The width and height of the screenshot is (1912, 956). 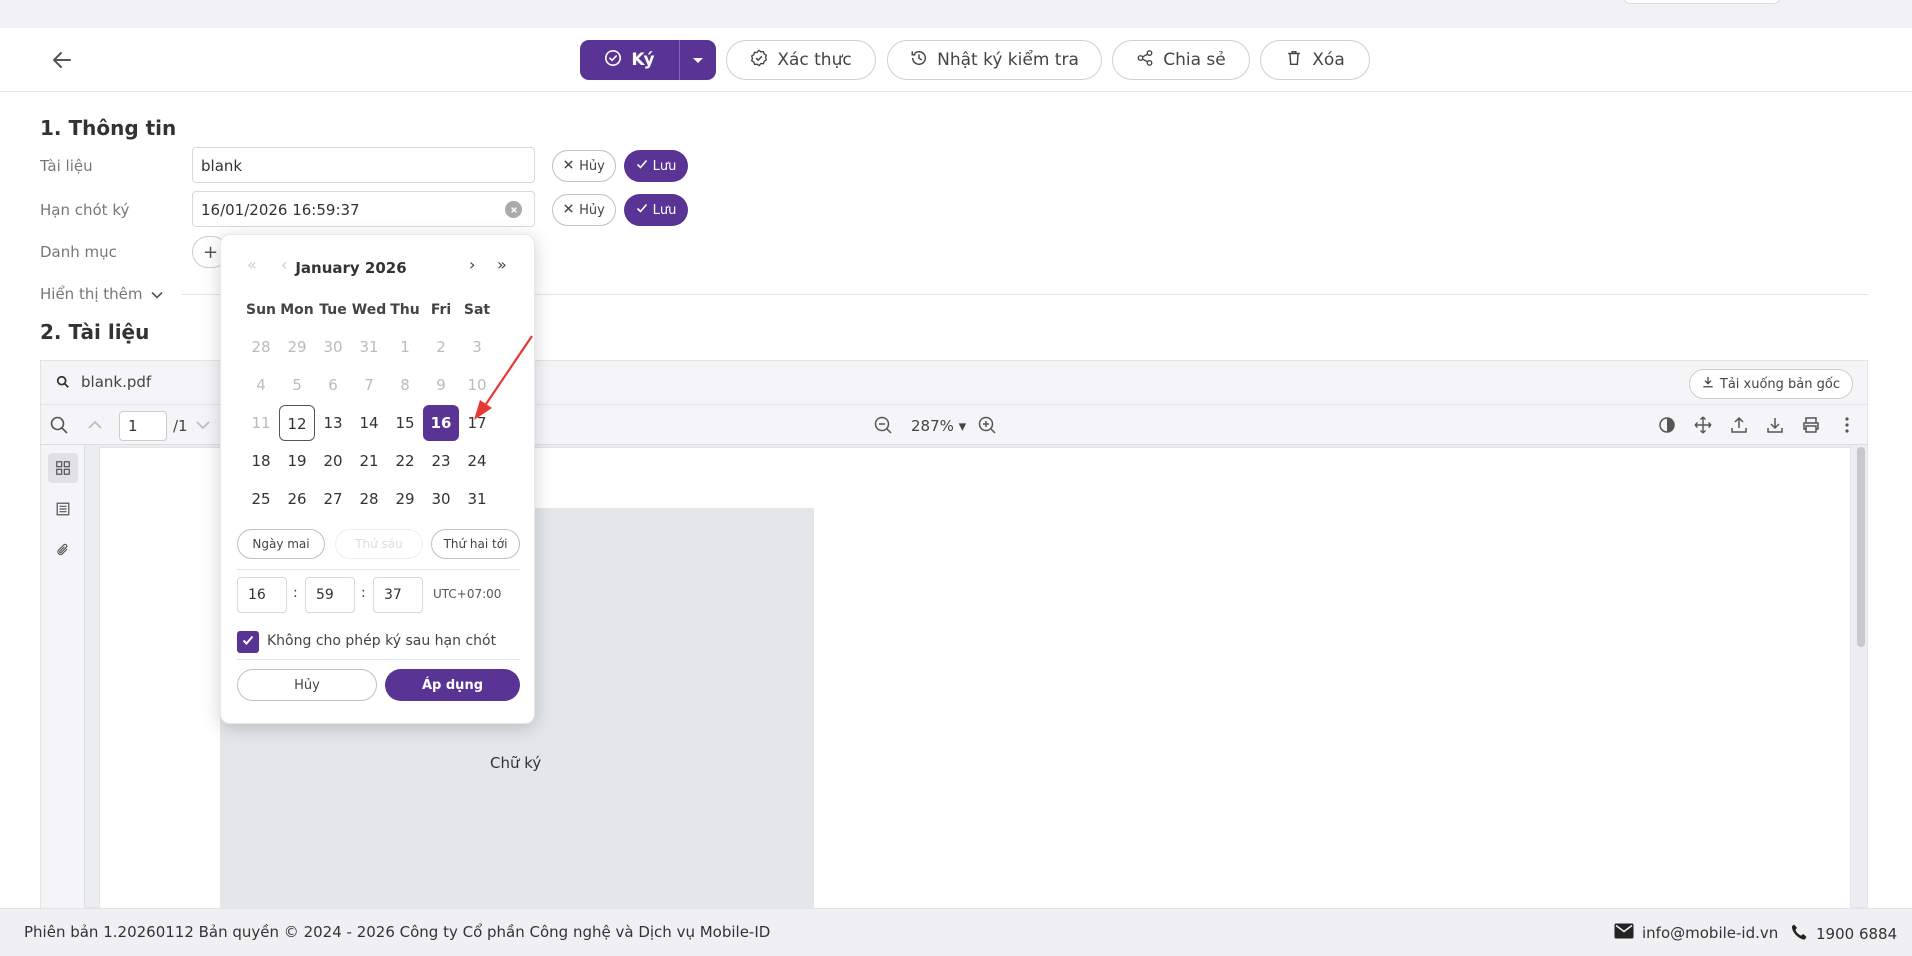 I want to click on calendar-day: 27, so click(x=333, y=499).